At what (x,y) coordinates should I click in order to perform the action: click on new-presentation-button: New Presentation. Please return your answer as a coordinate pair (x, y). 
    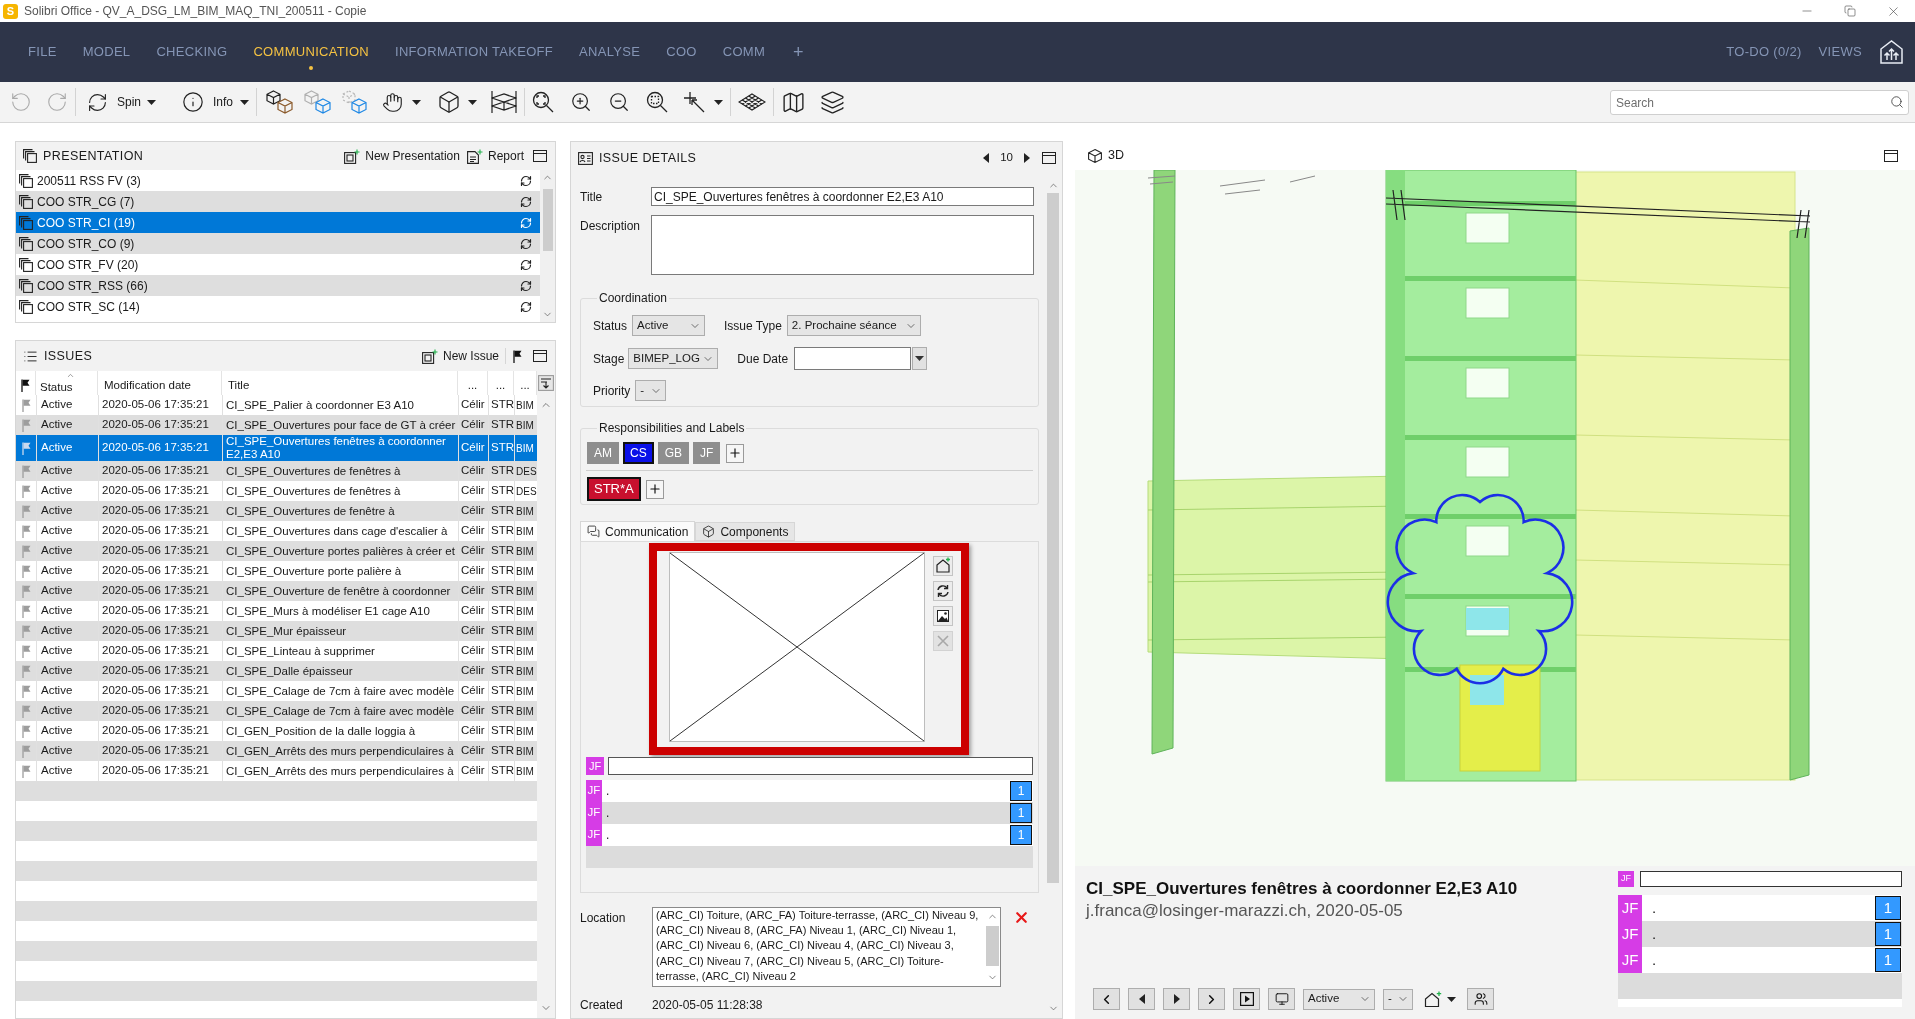
    Looking at the image, I should click on (402, 156).